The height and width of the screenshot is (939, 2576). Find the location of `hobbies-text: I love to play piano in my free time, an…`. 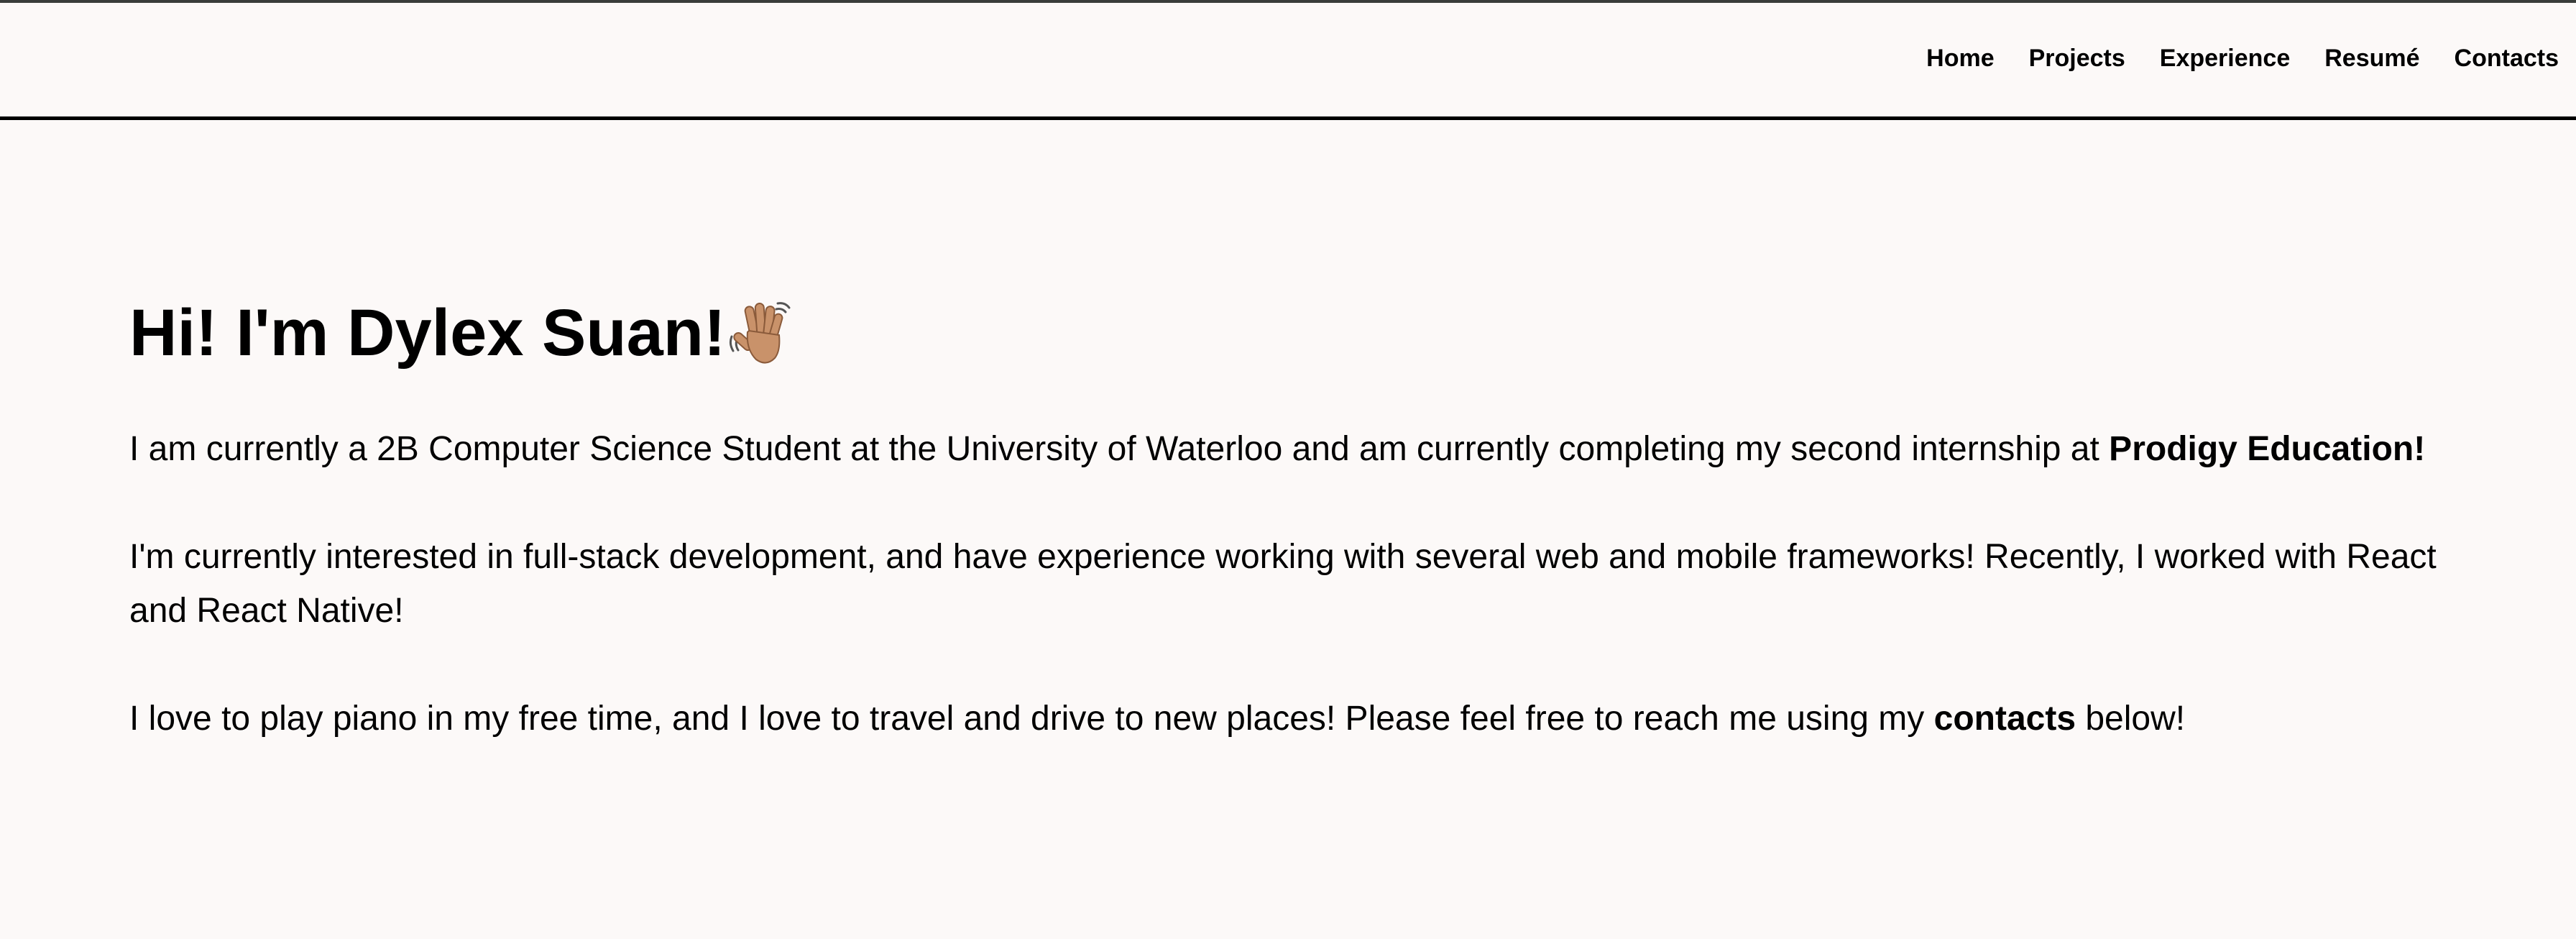

hobbies-text: I love to play piano in my free time, an… is located at coordinates (1031, 719).